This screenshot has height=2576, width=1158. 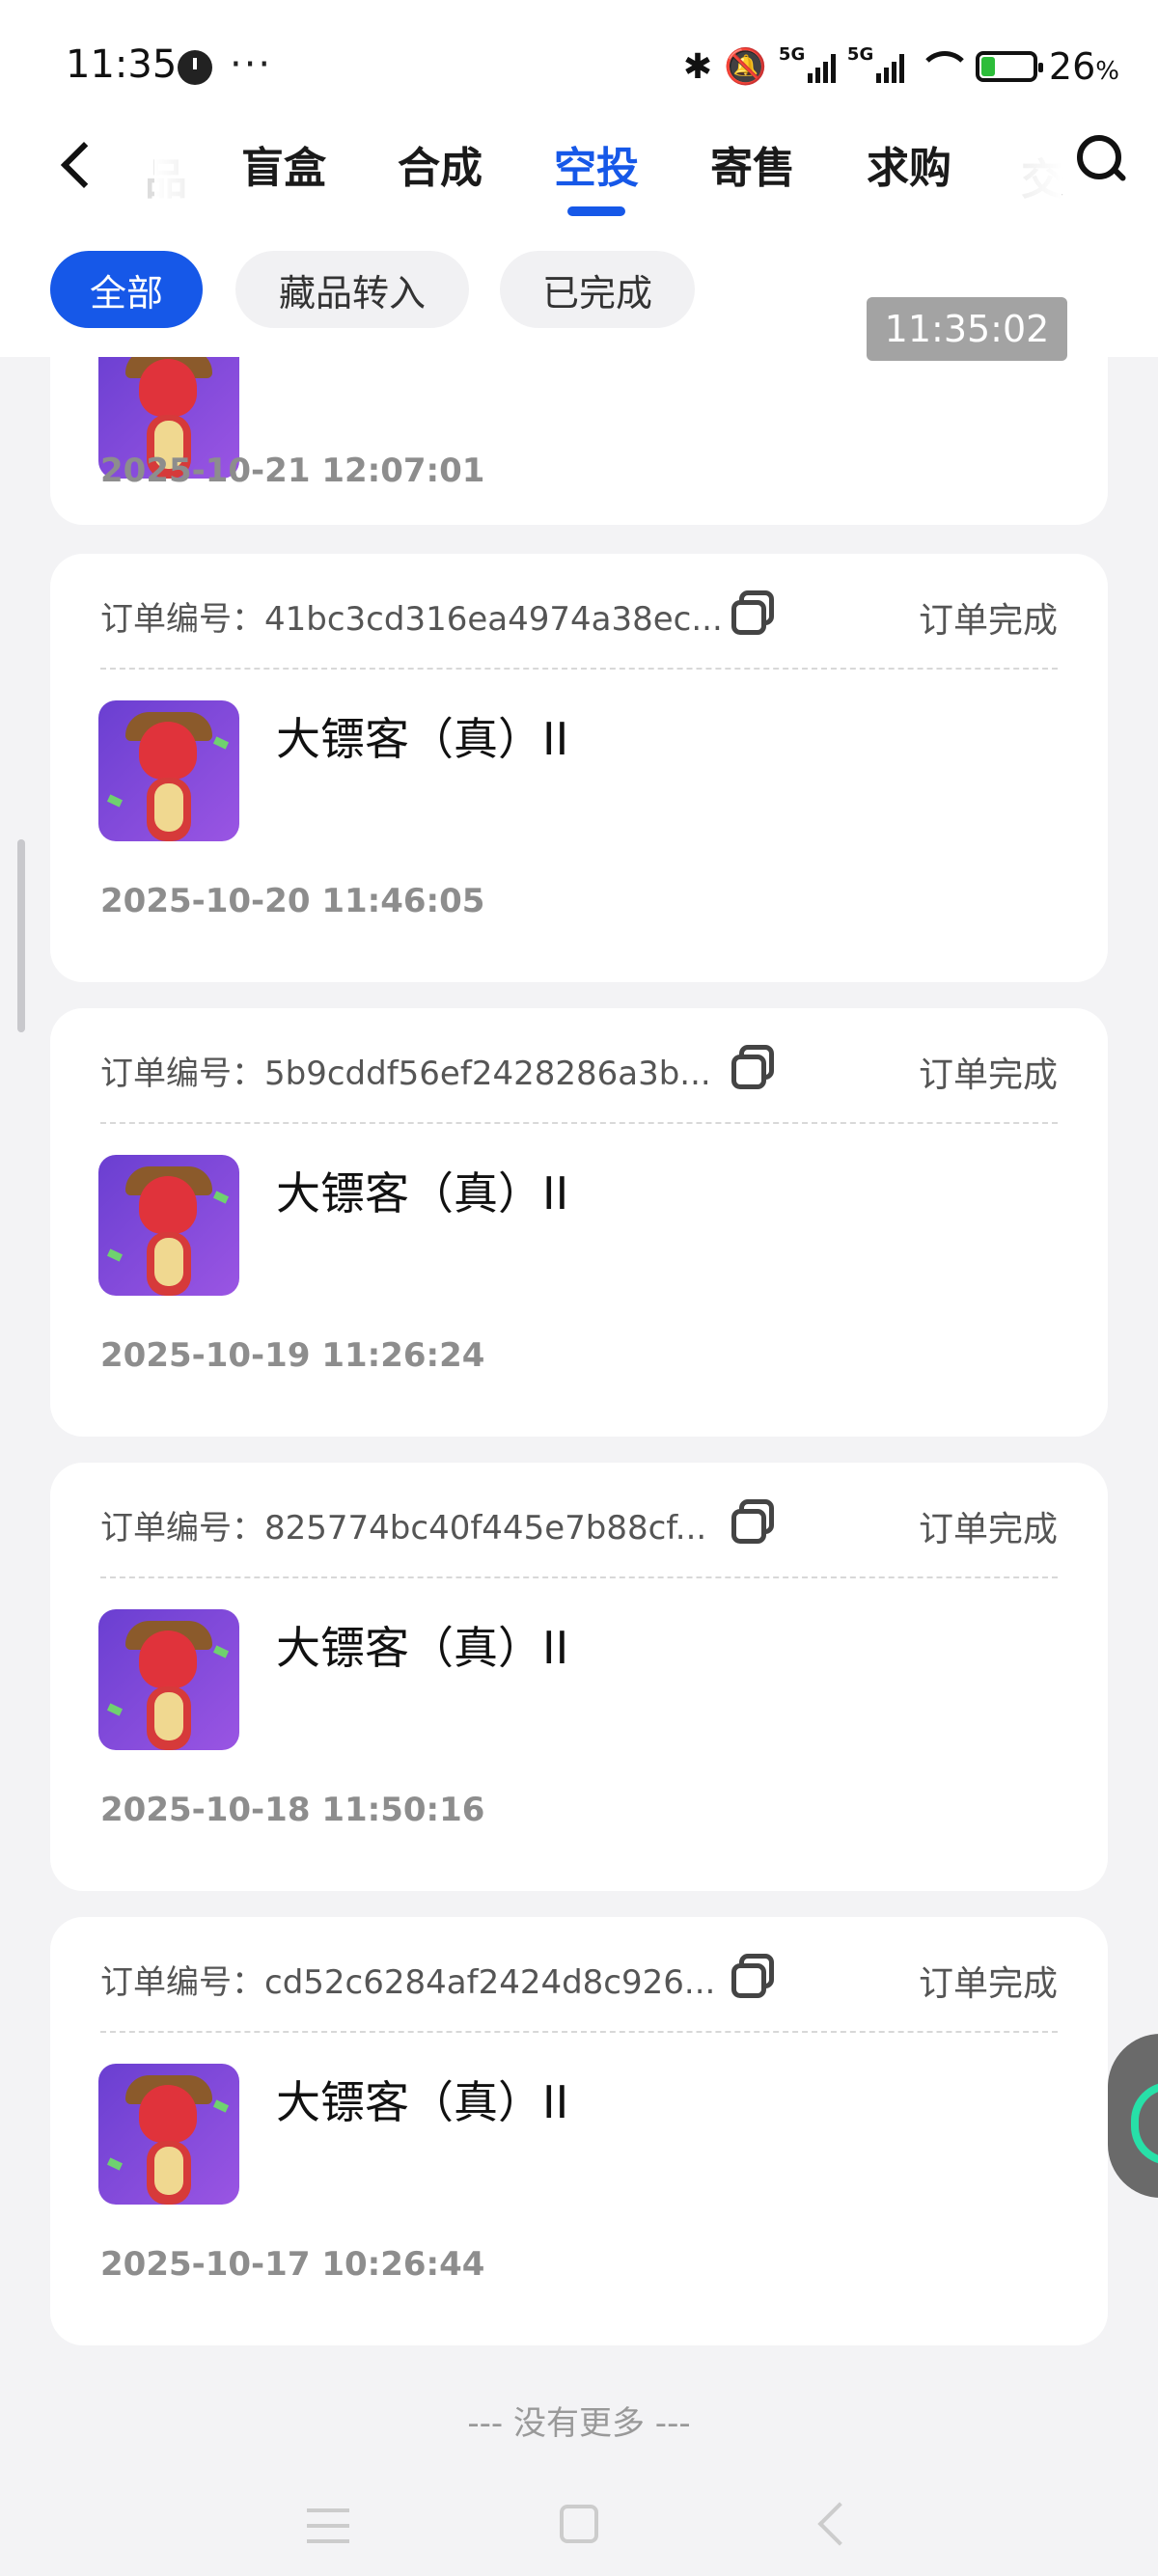 What do you see at coordinates (122, 64) in the screenshot?
I see `status-time: 11:35` at bounding box center [122, 64].